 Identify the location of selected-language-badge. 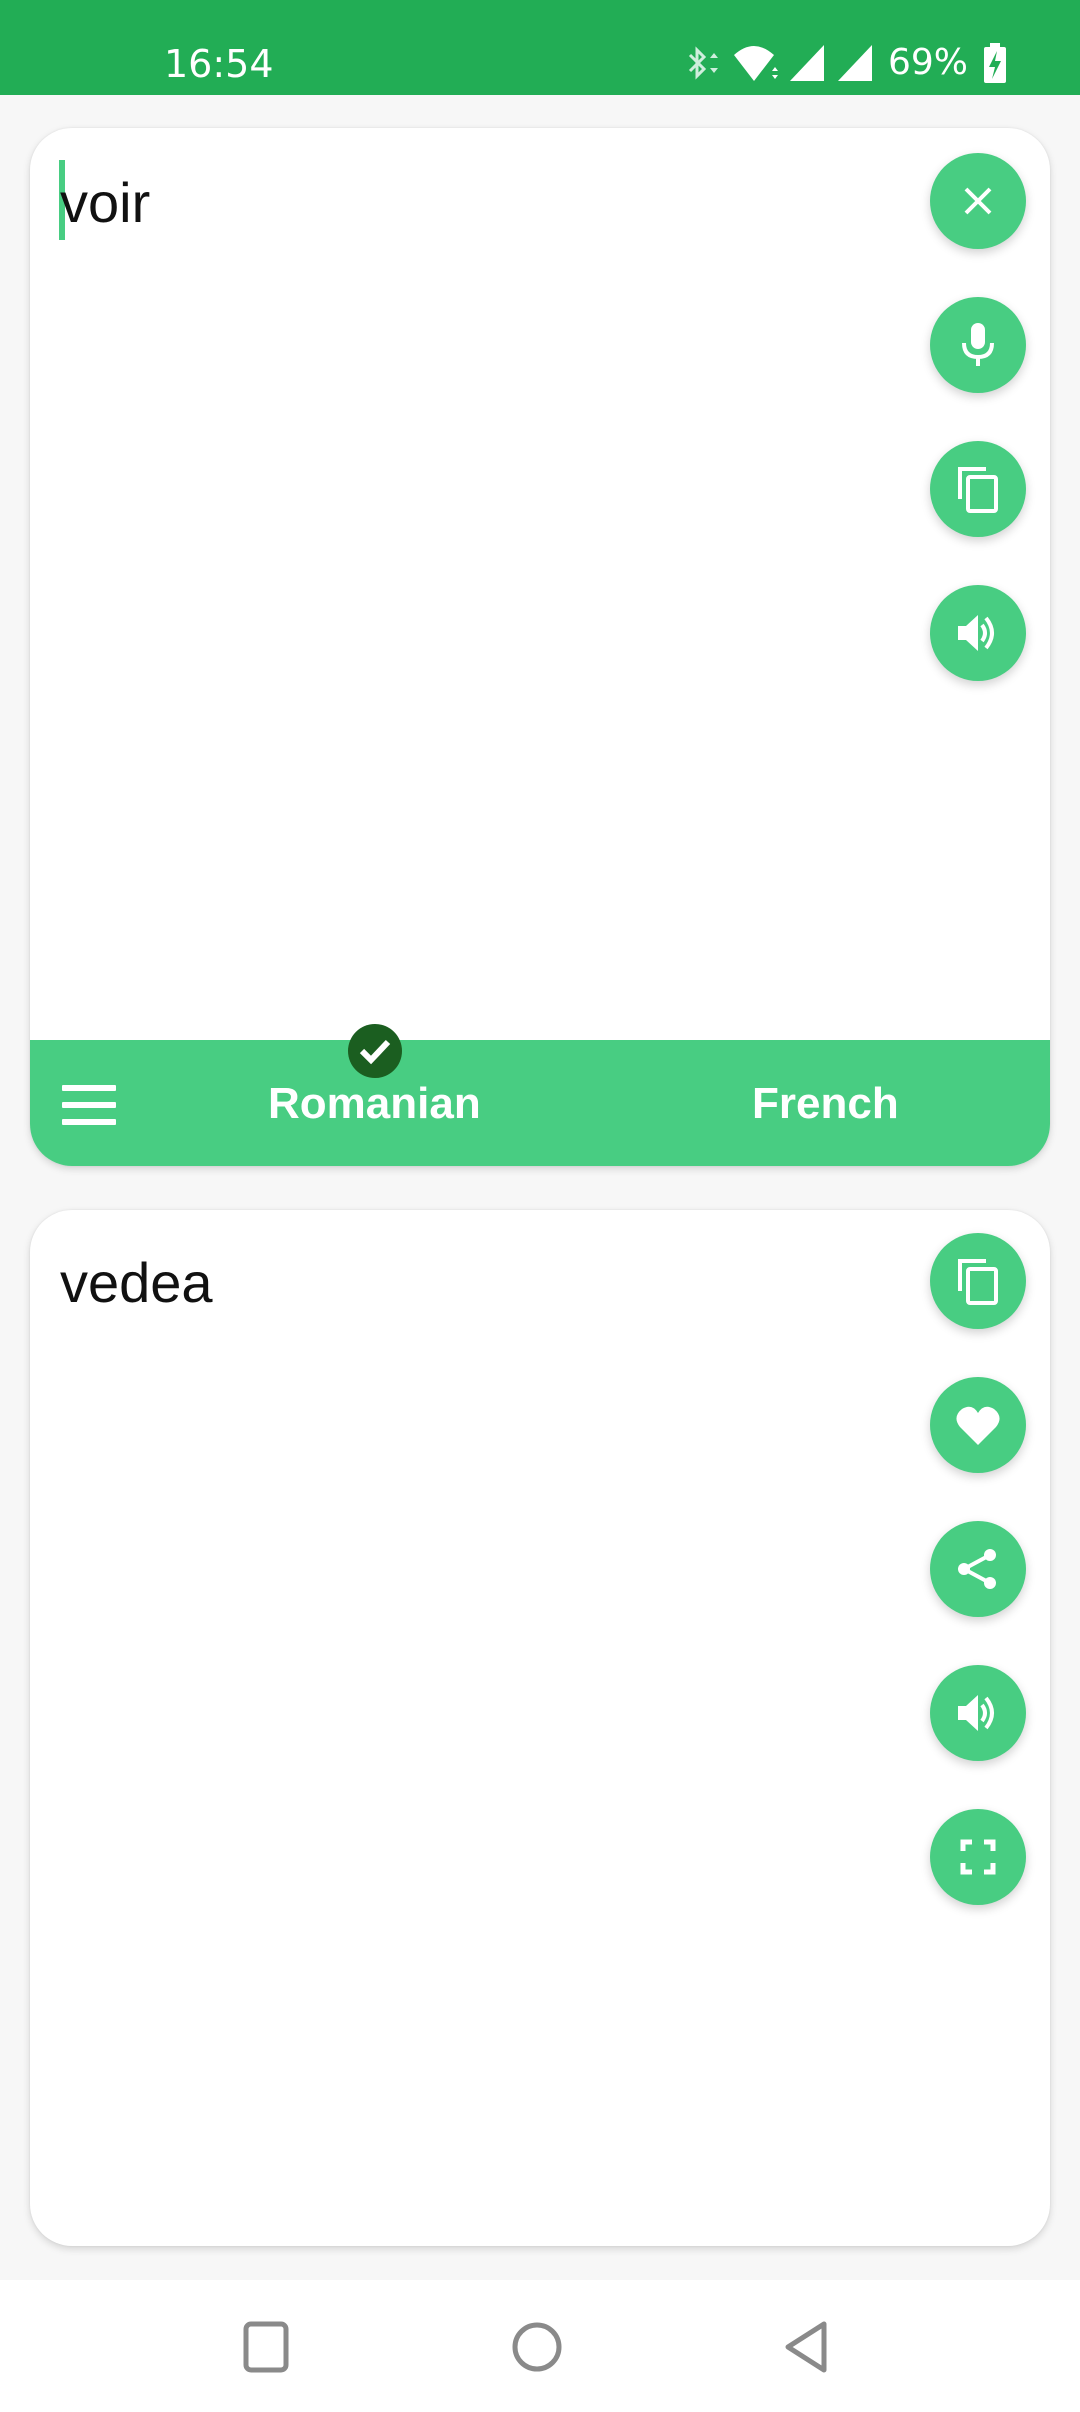
(375, 1051).